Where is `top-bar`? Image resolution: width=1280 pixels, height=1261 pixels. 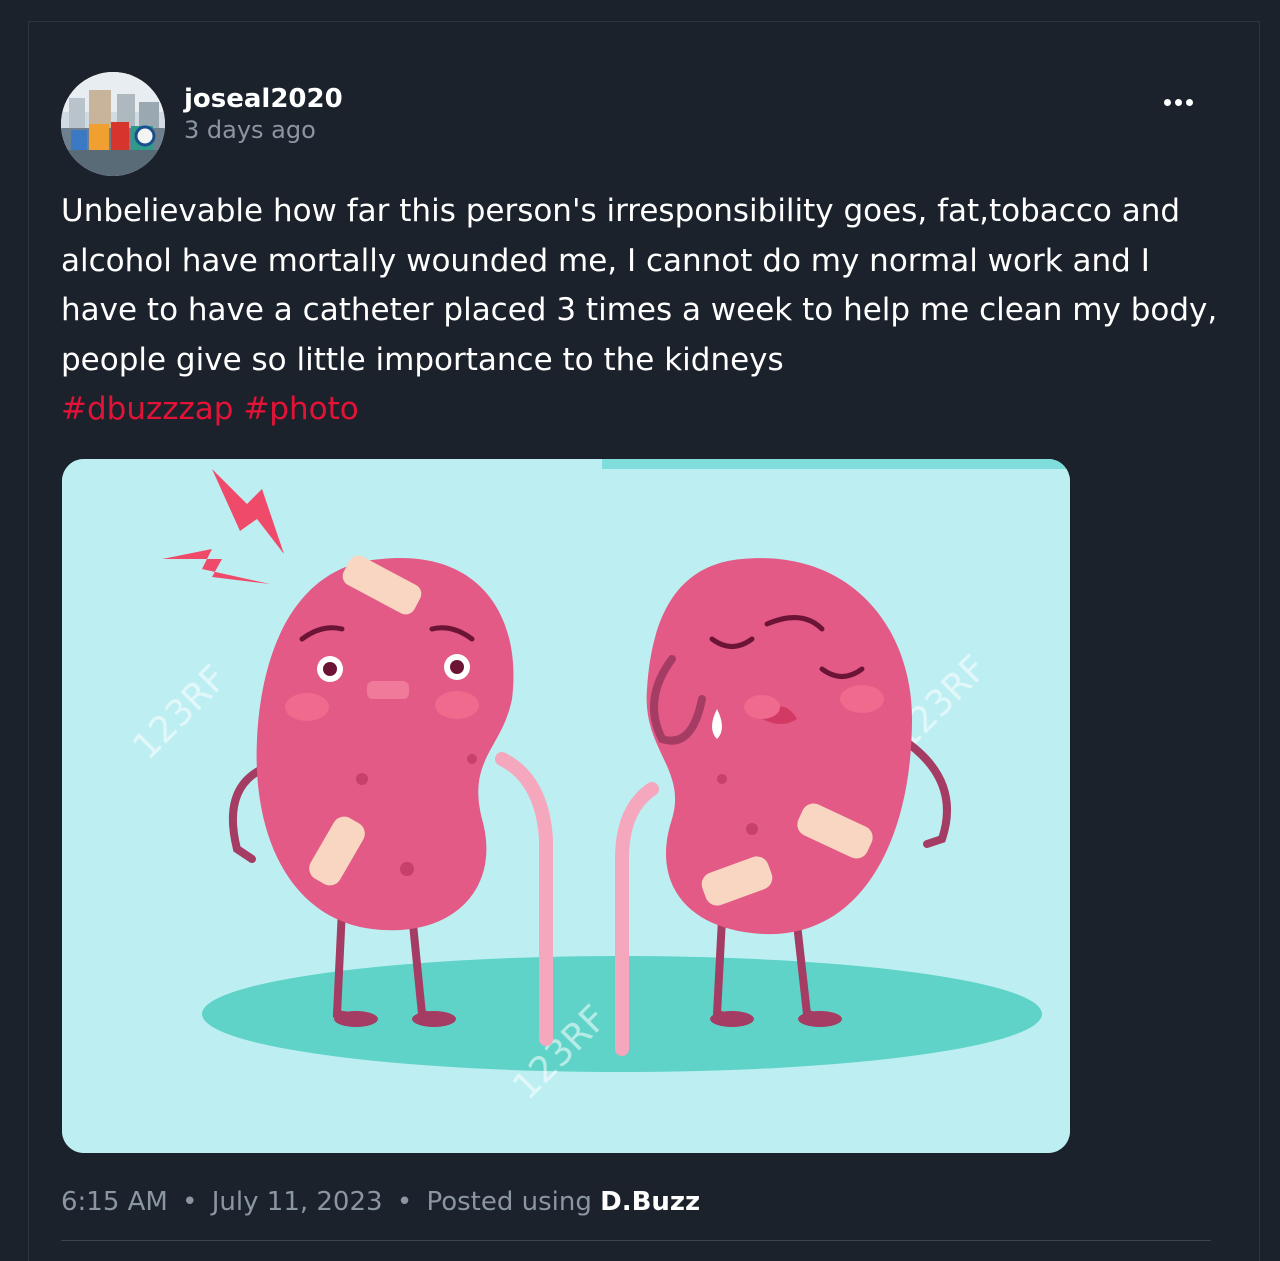 top-bar is located at coordinates (640, 11).